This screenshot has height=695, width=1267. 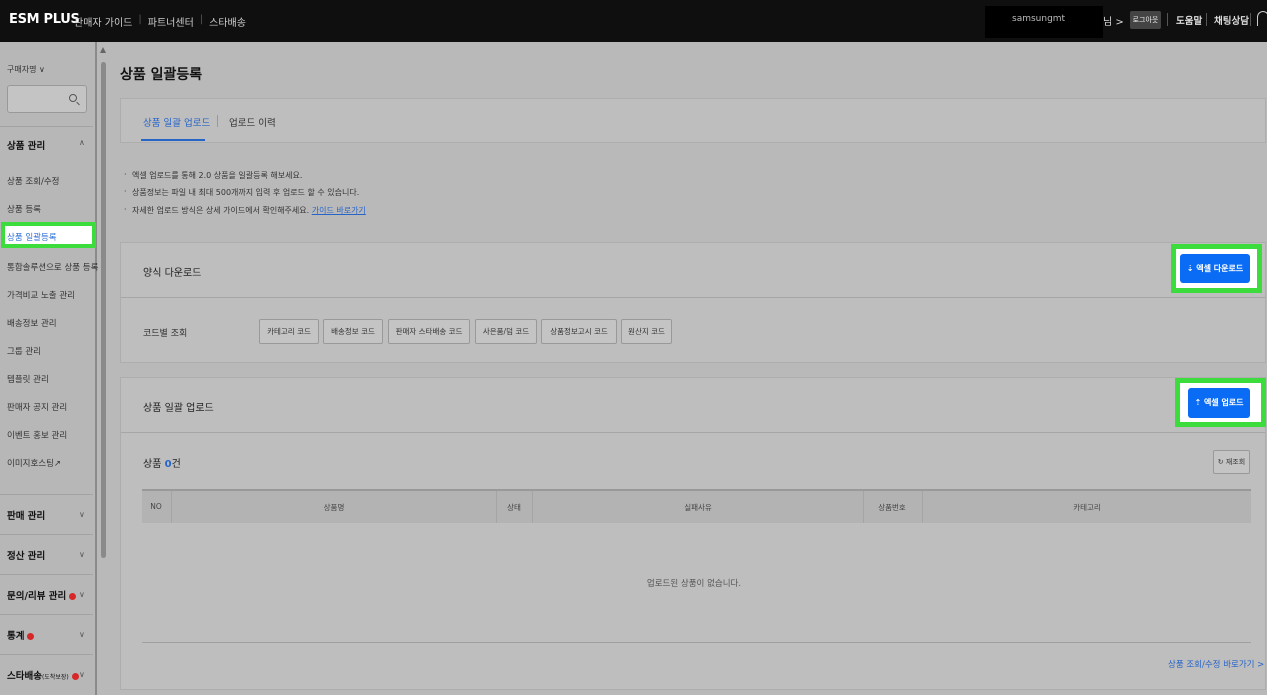 I want to click on table-header: NO 상품명 상태 실패사유 상품번호 카테고리, so click(x=696, y=506).